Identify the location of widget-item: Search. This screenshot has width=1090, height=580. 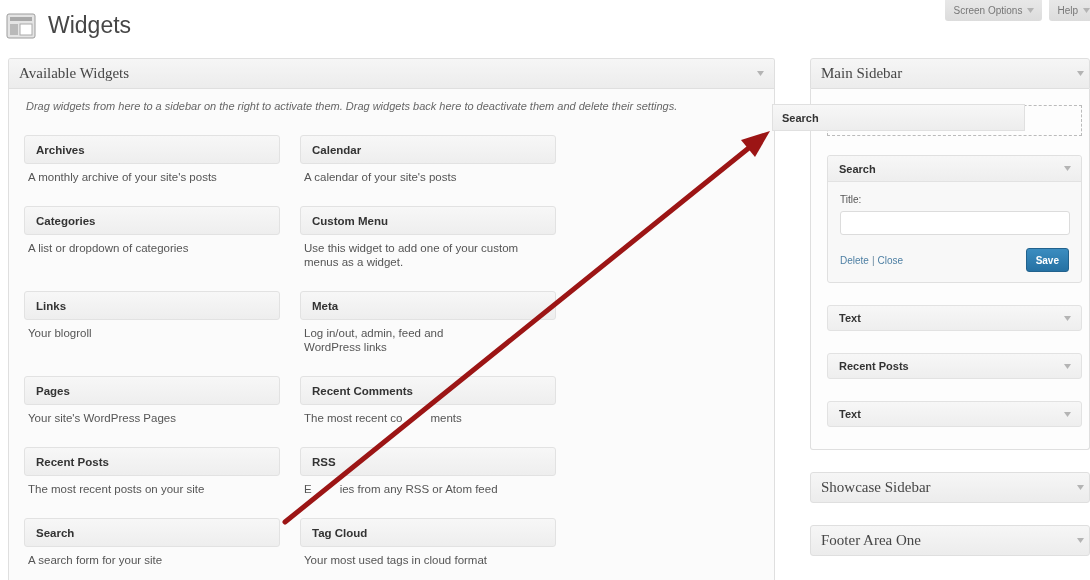
(152, 532).